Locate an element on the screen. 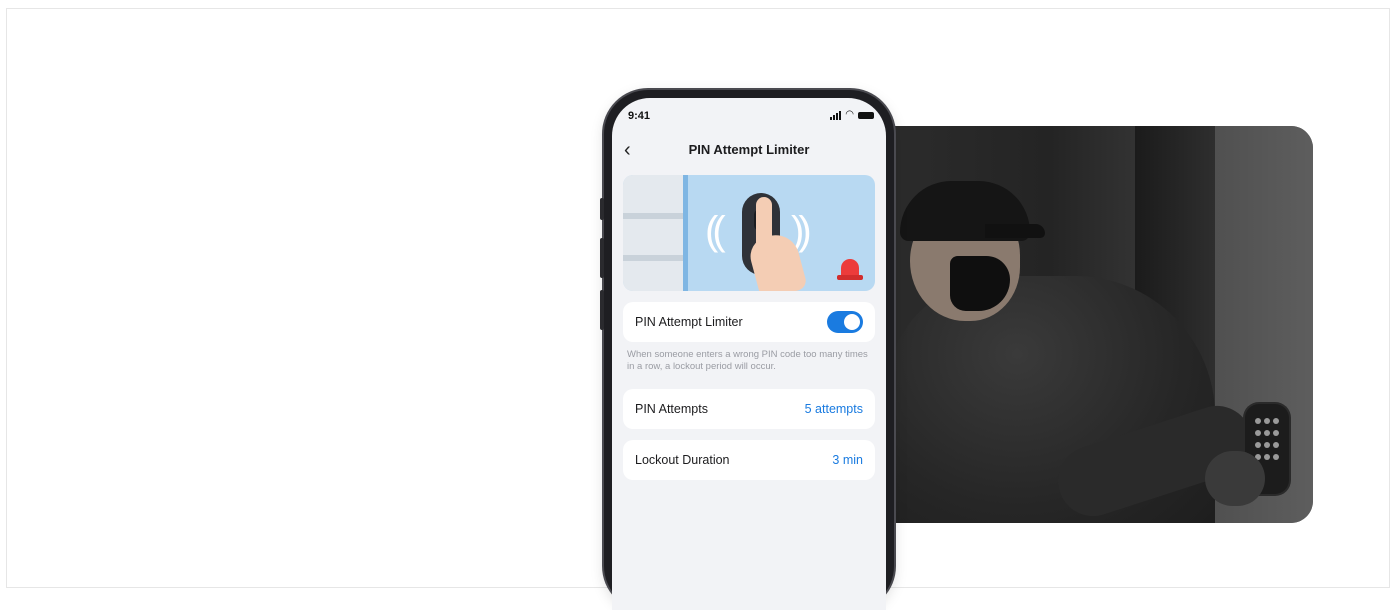 The width and height of the screenshot is (1396, 610). cellular-signal-icon is located at coordinates (836, 115).